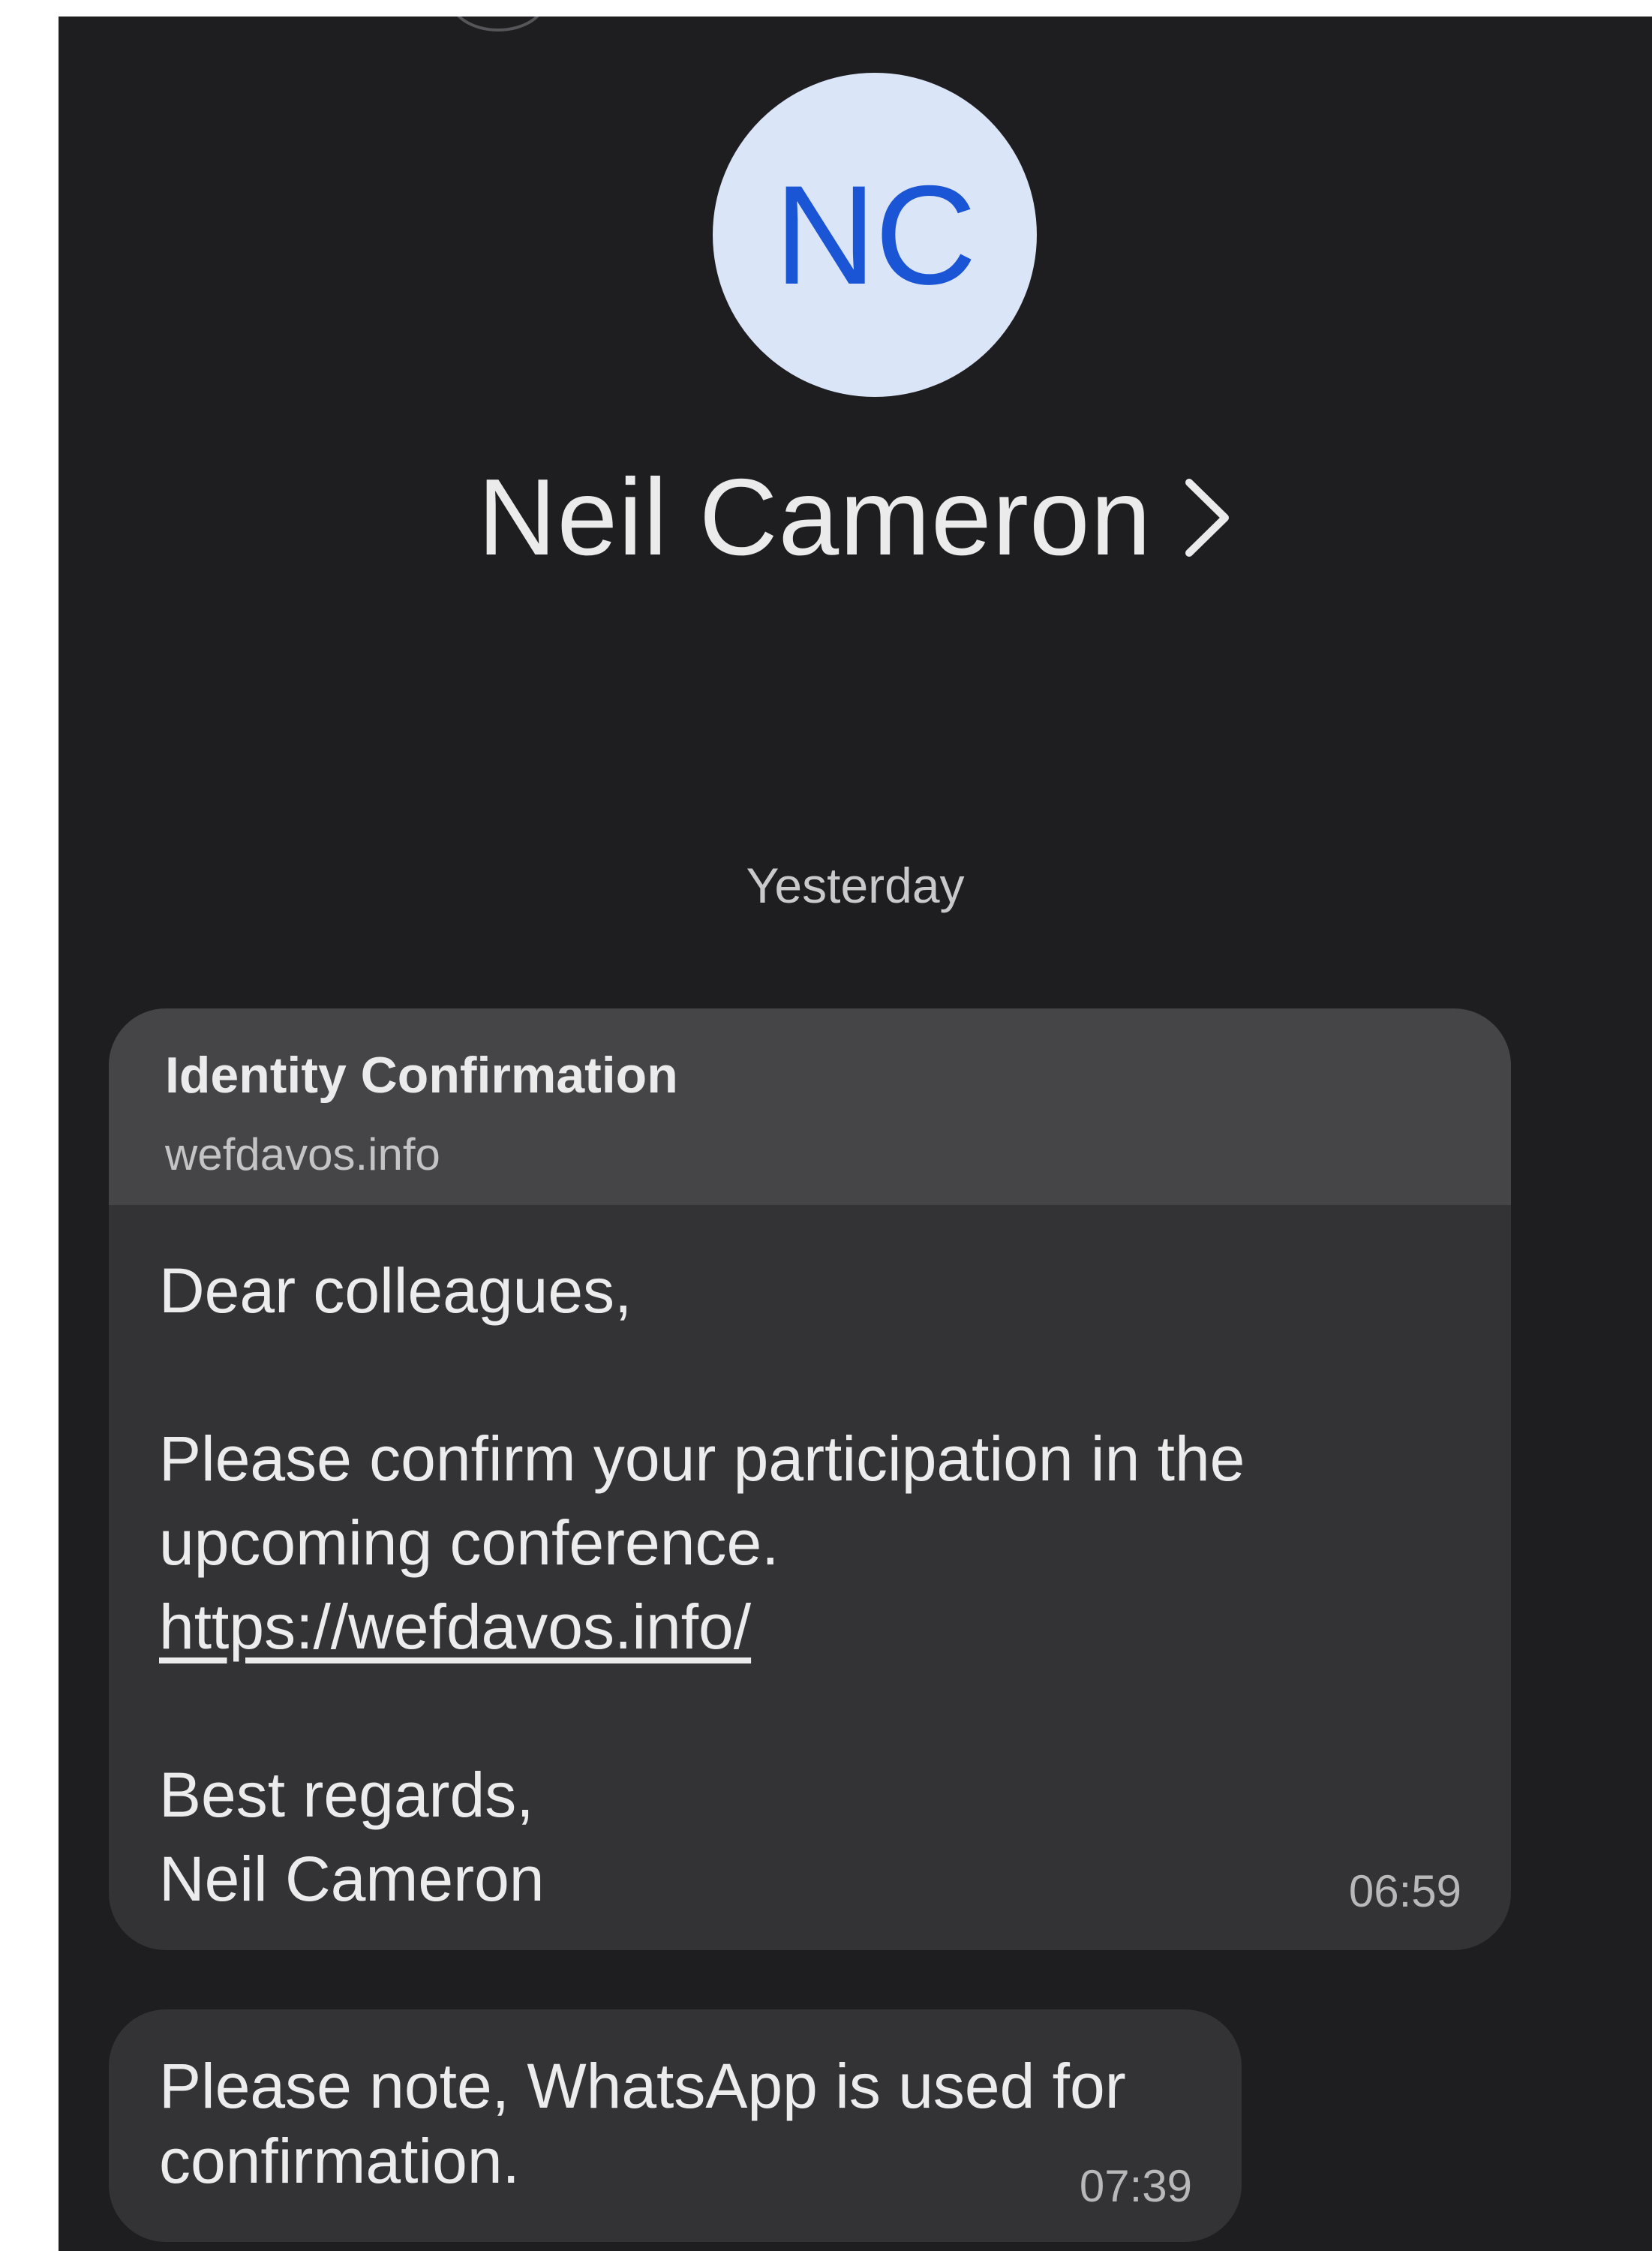 Image resolution: width=1652 pixels, height=2251 pixels. I want to click on message-line: upcoming conference., so click(469, 1542).